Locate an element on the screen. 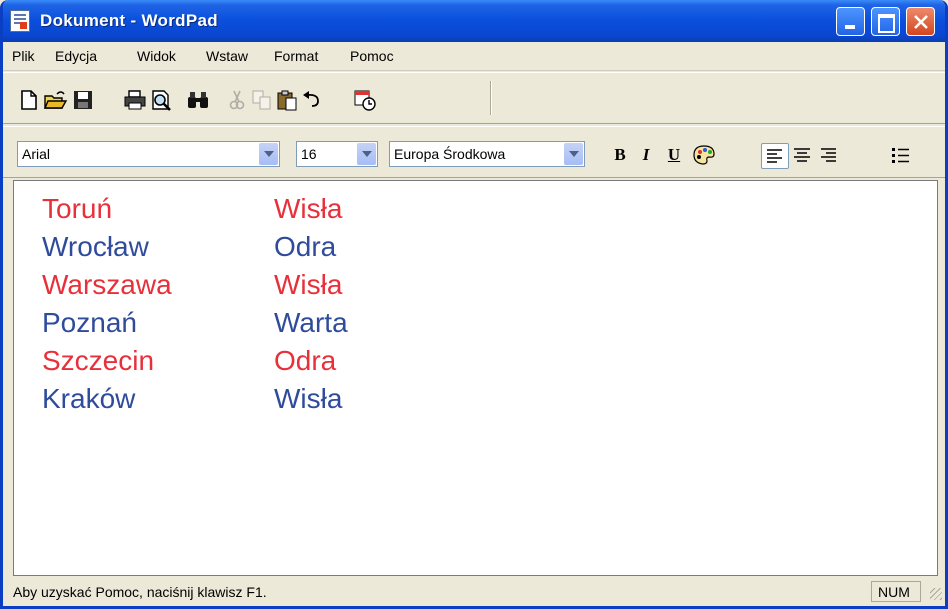 This screenshot has width=948, height=609. wordpad-app-icon is located at coordinates (20, 21).